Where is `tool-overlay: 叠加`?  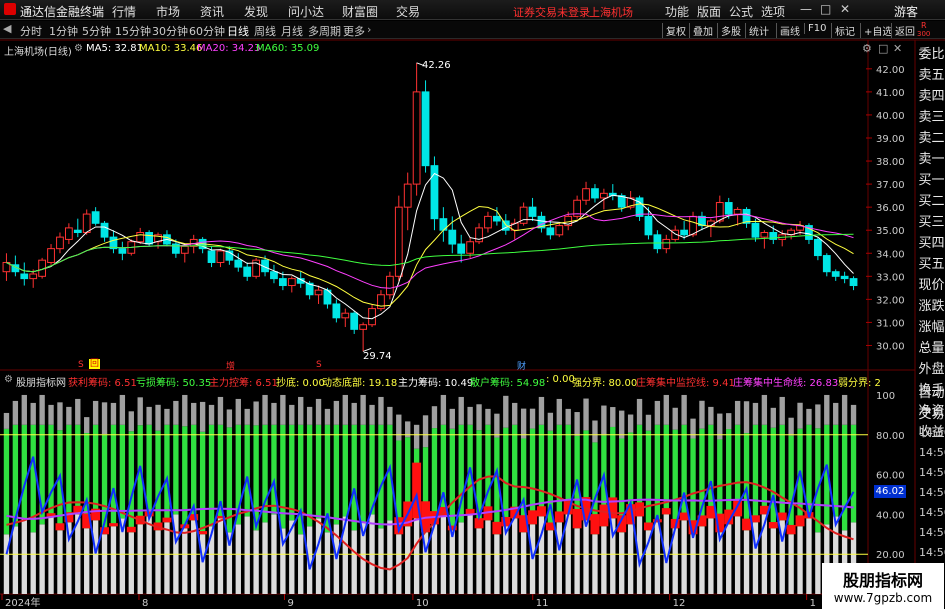
tool-overlay: 叠加 is located at coordinates (701, 30).